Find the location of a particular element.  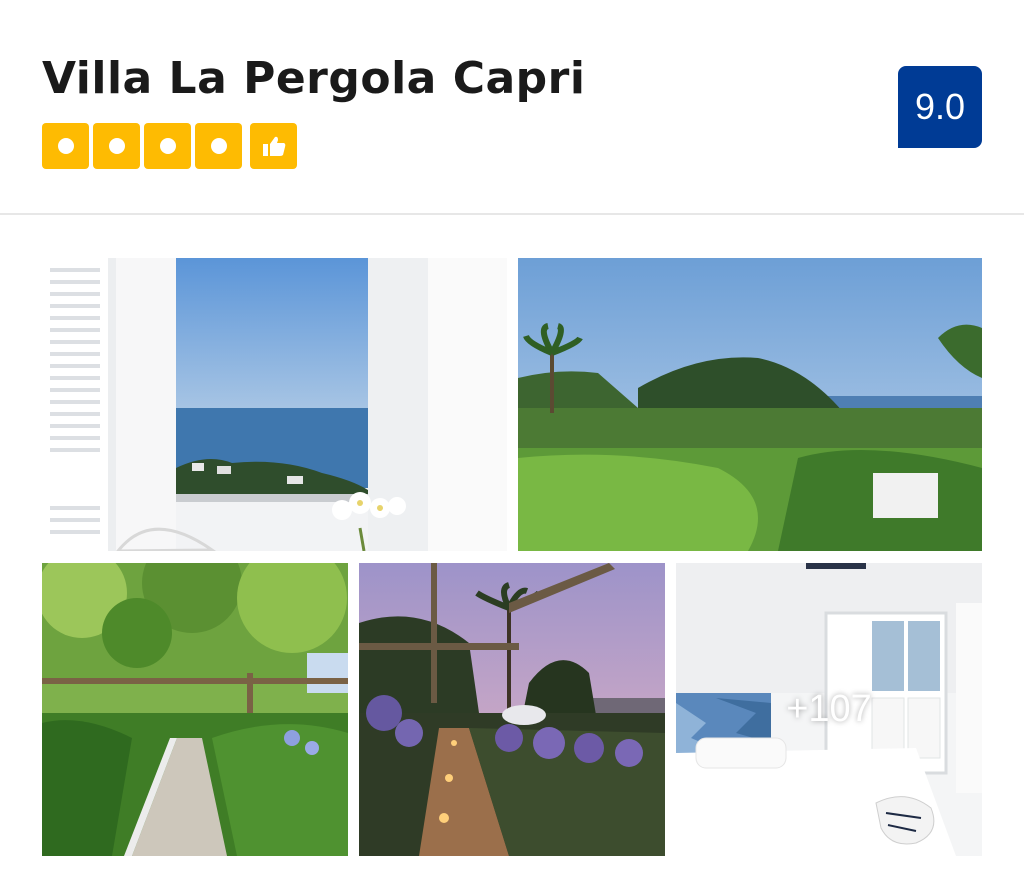

photo-bedroom: +107 is located at coordinates (829, 709).